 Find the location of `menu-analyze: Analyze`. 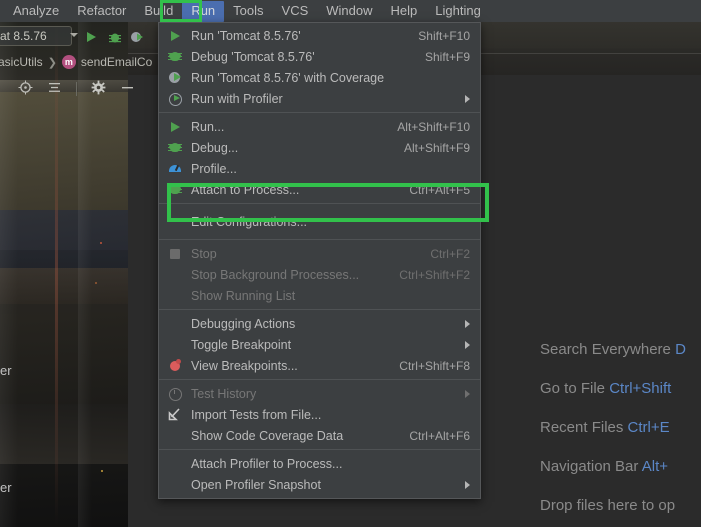

menu-analyze: Analyze is located at coordinates (36, 11).